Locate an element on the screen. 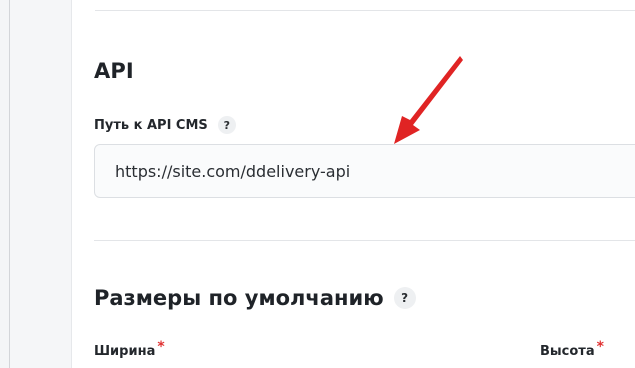  api-path-label: Путь к API CMS is located at coordinates (151, 125).